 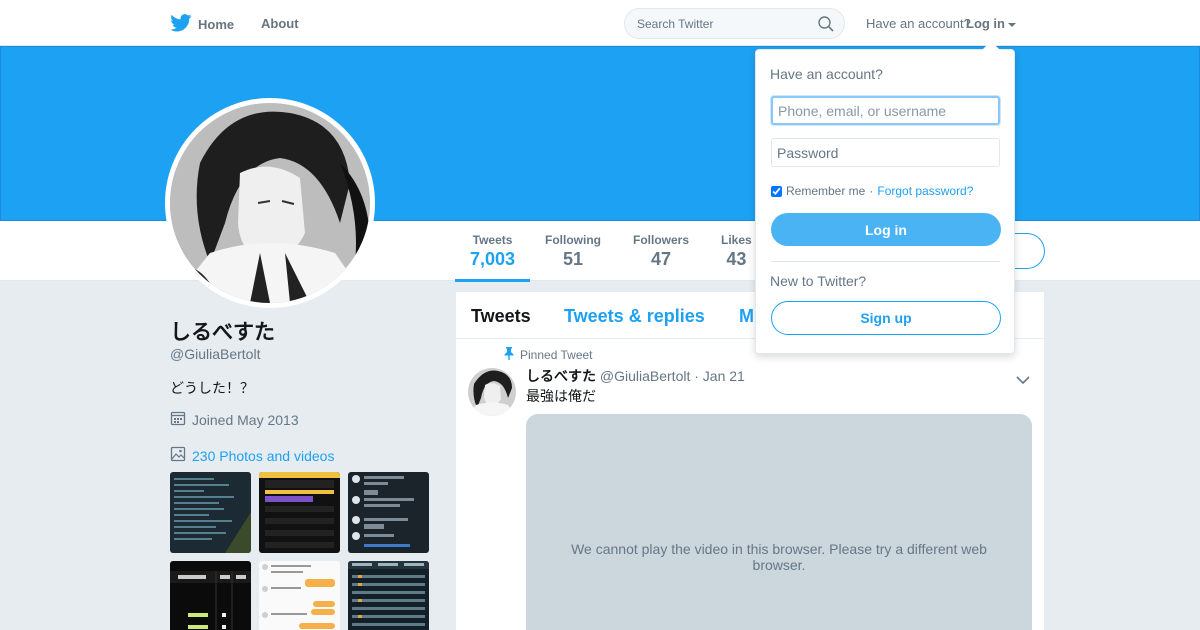 I want to click on profile-avatar, so click(x=270, y=203).